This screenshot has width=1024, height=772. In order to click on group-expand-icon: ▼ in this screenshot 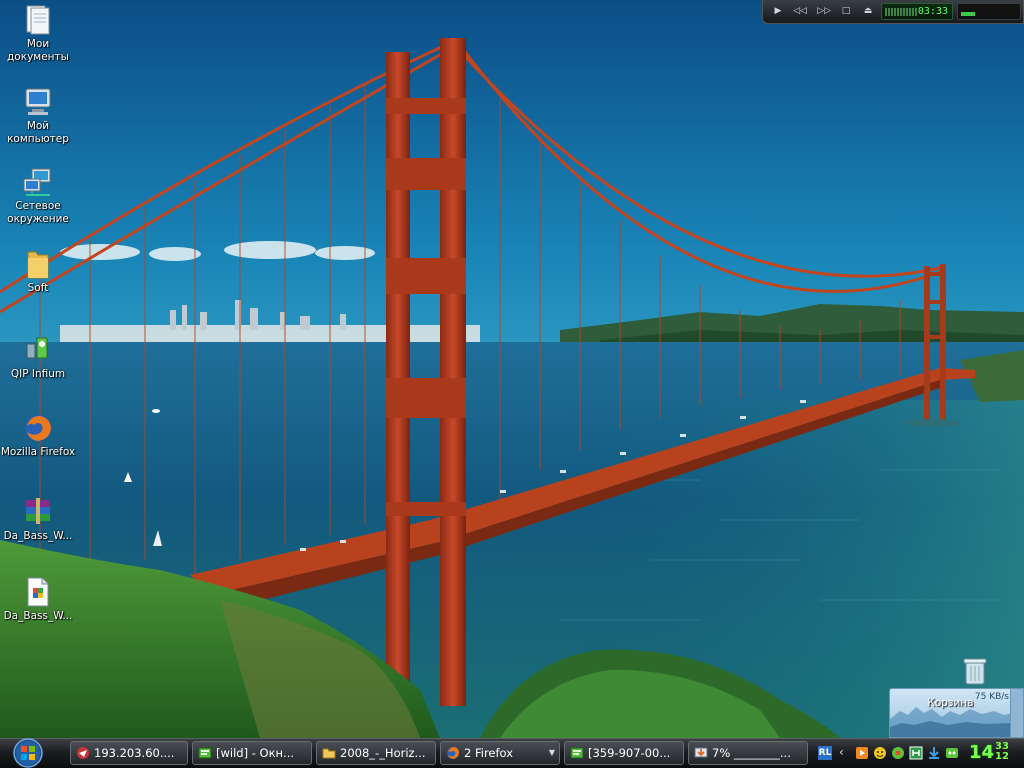, I will do `click(551, 752)`.